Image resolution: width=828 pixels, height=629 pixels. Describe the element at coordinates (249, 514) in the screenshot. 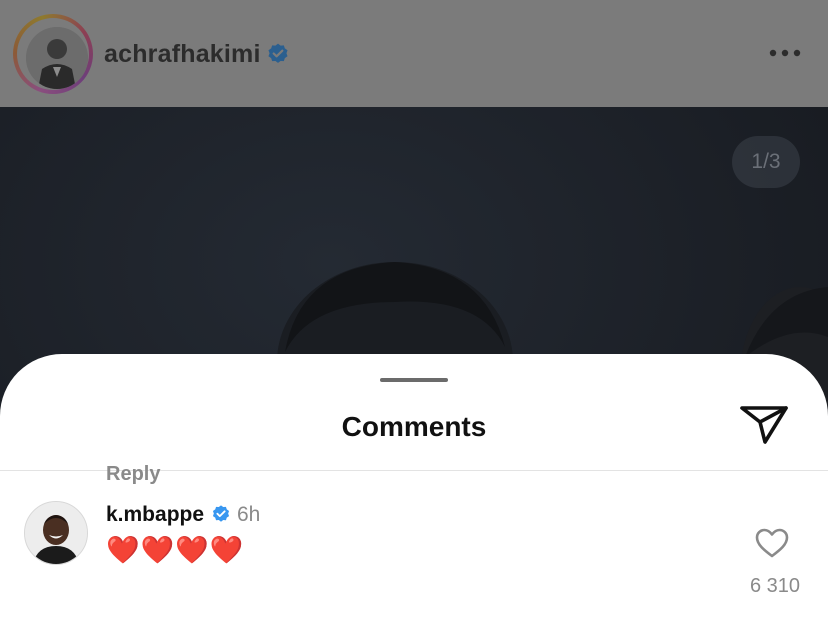

I see `comment-timestamp: 6h` at that location.